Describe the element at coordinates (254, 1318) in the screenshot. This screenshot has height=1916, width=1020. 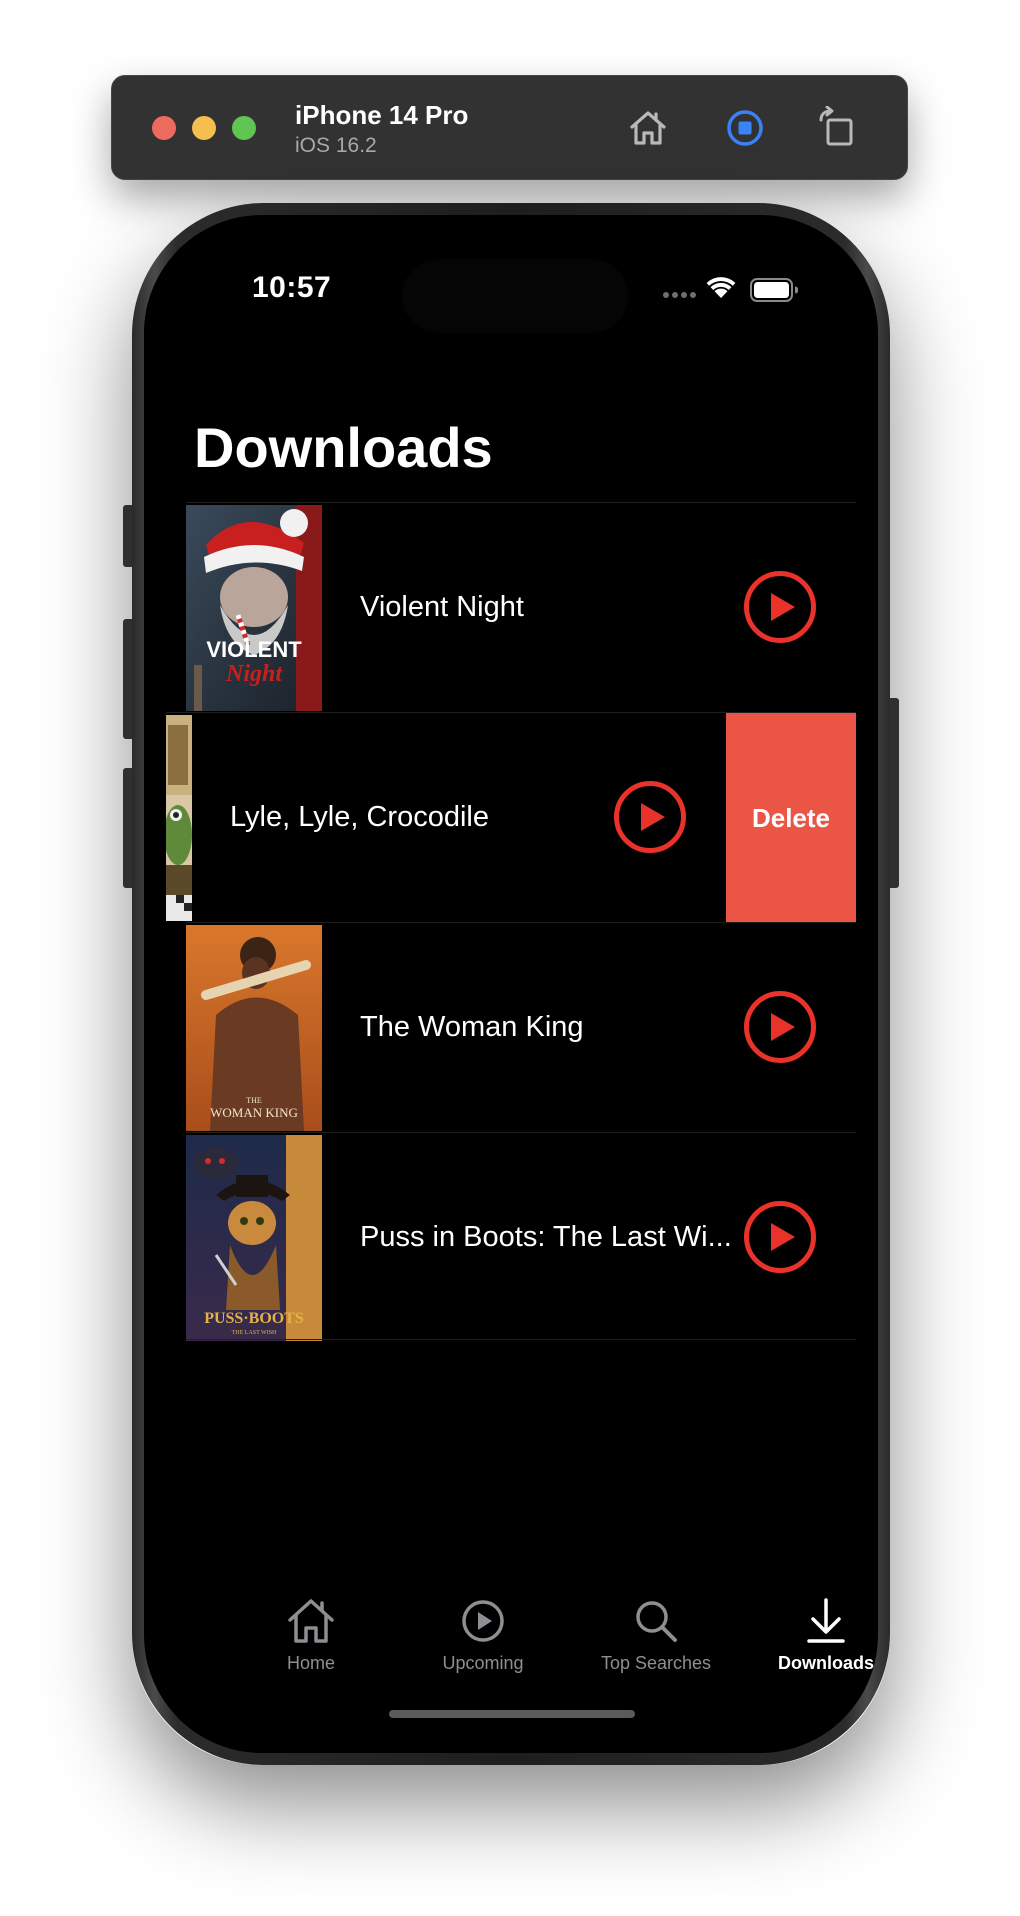
I see `svg-text: PUSS·BOOTS` at that location.